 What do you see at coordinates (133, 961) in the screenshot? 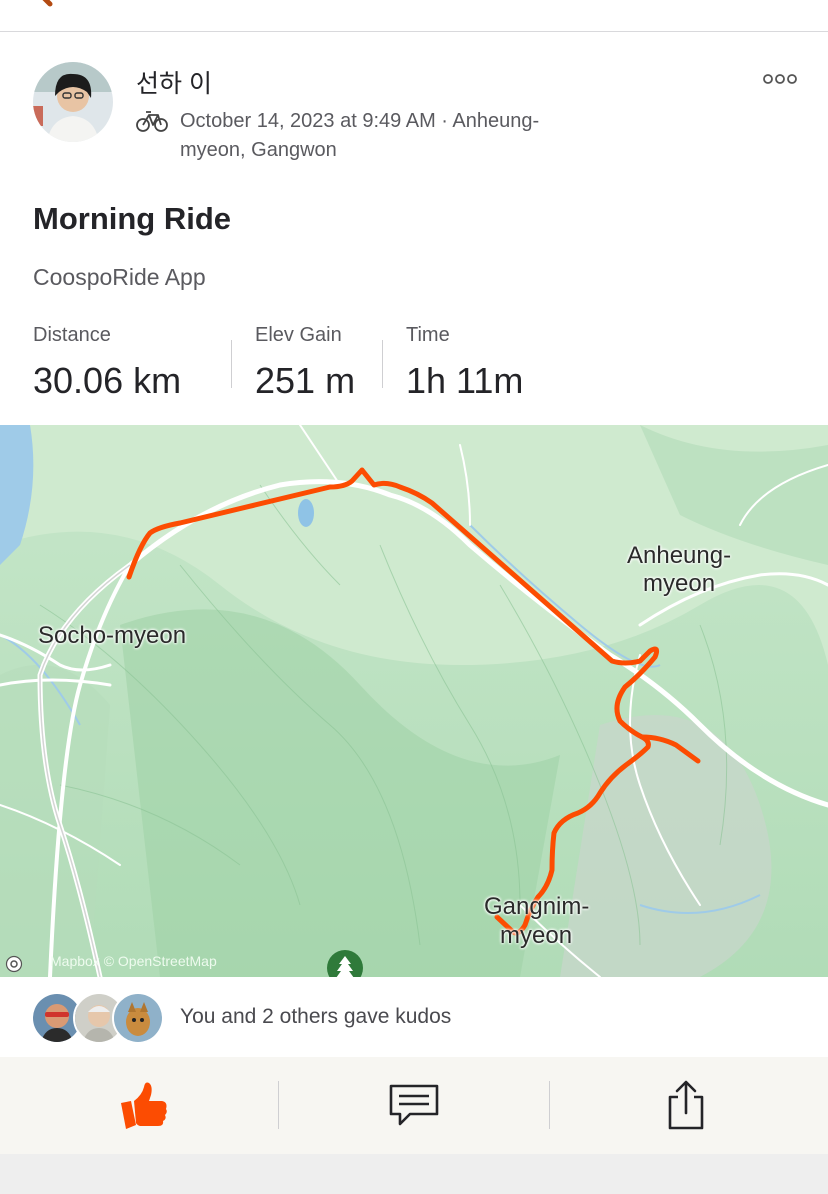
I see `map-attribution: Mapbox © OpenStreetMap` at bounding box center [133, 961].